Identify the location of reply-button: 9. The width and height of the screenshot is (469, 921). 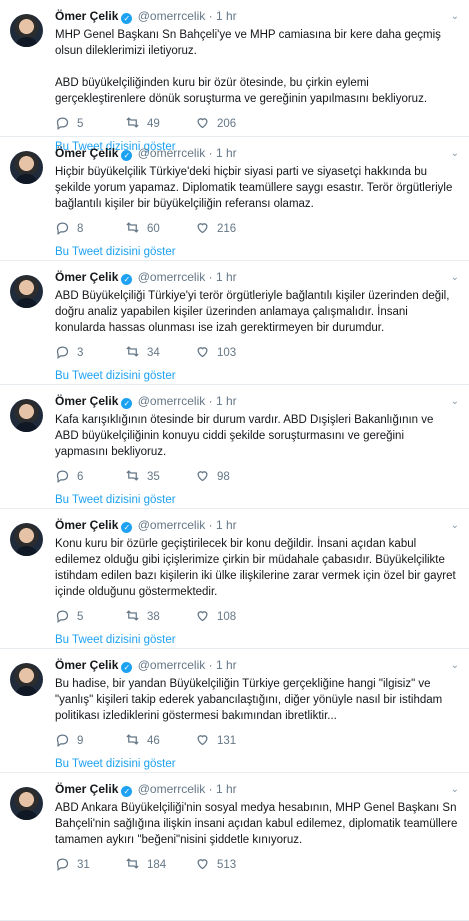
(69, 741).